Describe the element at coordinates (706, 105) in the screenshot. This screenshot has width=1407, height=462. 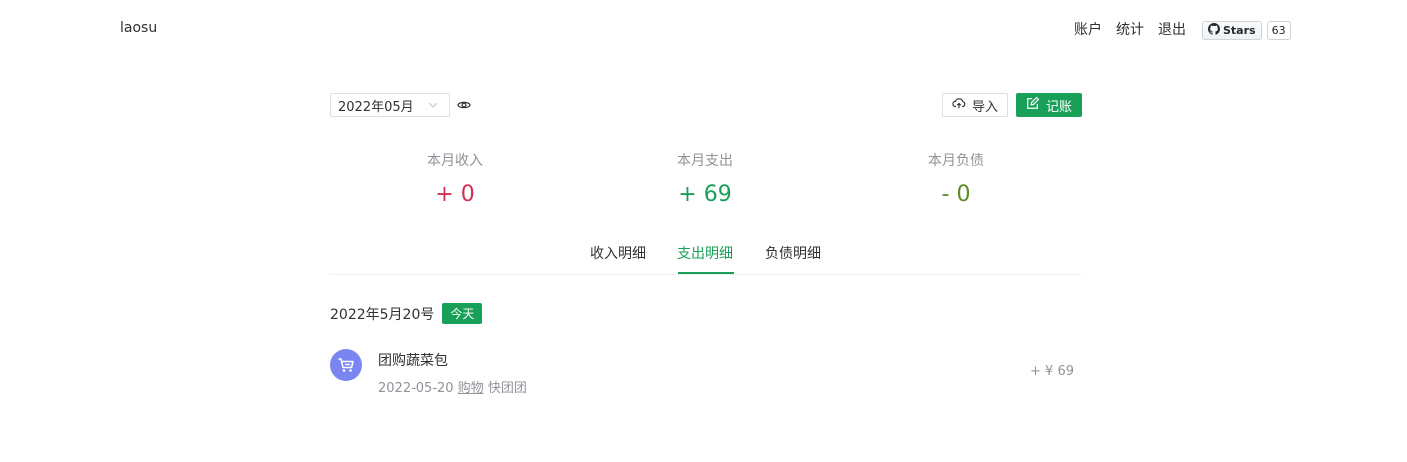
I see `toolbar: 2022年05月 导入 记账` at that location.